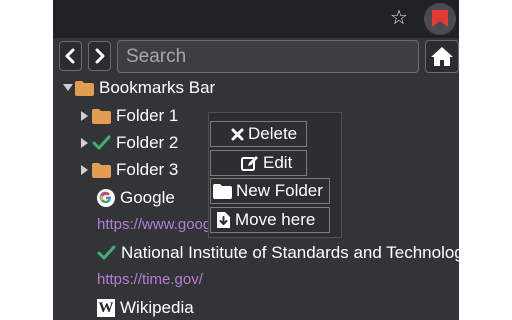 This screenshot has height=320, width=512. Describe the element at coordinates (223, 220) in the screenshot. I see `file-download-icon` at that location.